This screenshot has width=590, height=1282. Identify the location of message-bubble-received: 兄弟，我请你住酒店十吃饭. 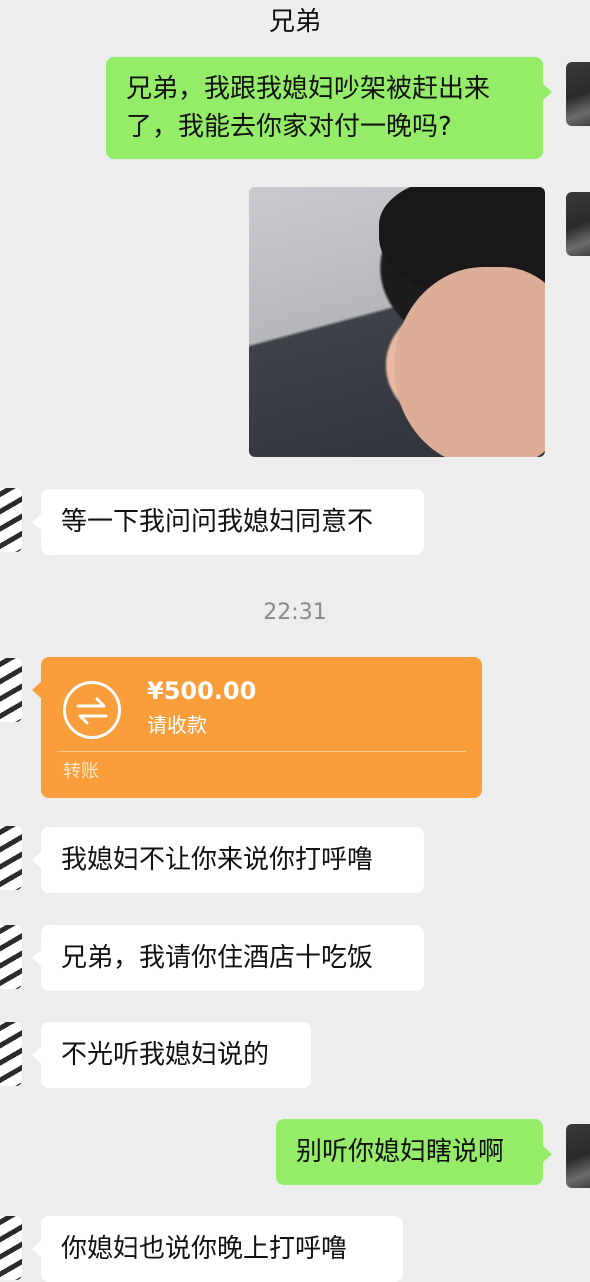
(228, 958).